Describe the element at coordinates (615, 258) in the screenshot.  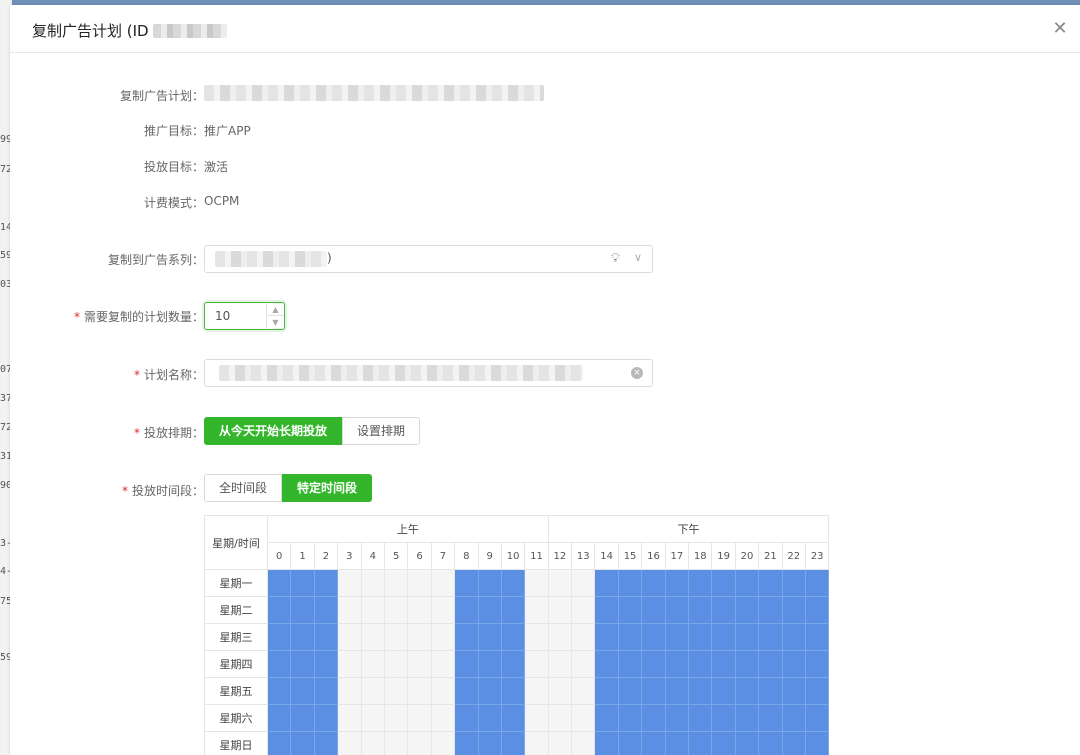
I see `lightbulb-icon: 💡︎` at that location.